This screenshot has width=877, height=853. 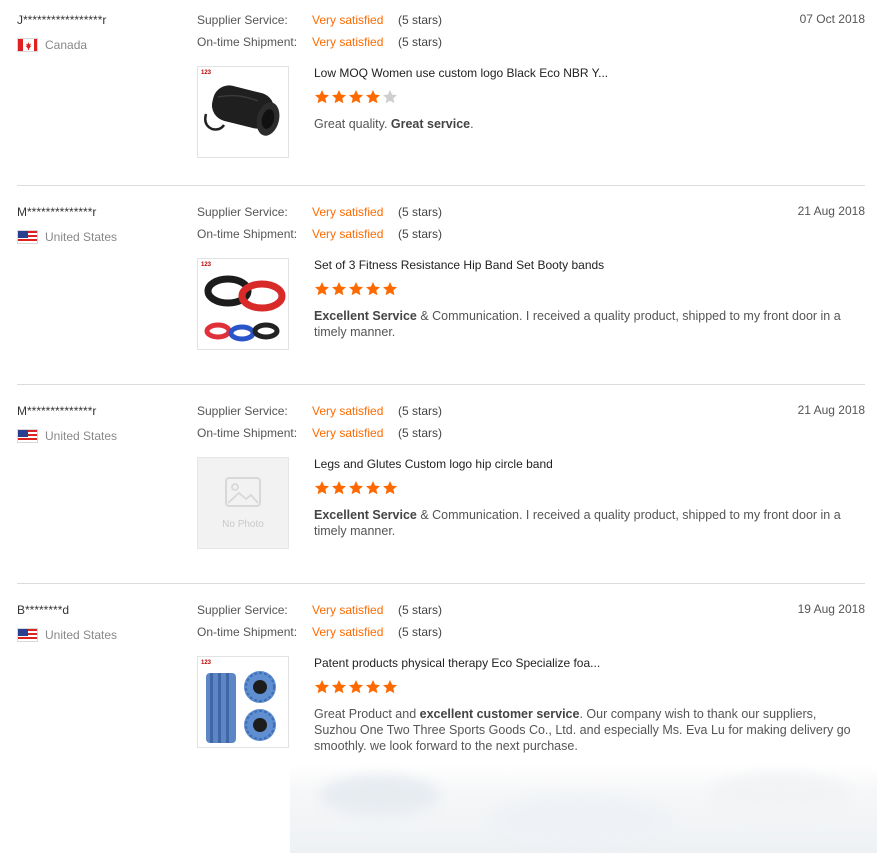 I want to click on no-photo-label: No Photo, so click(x=243, y=524).